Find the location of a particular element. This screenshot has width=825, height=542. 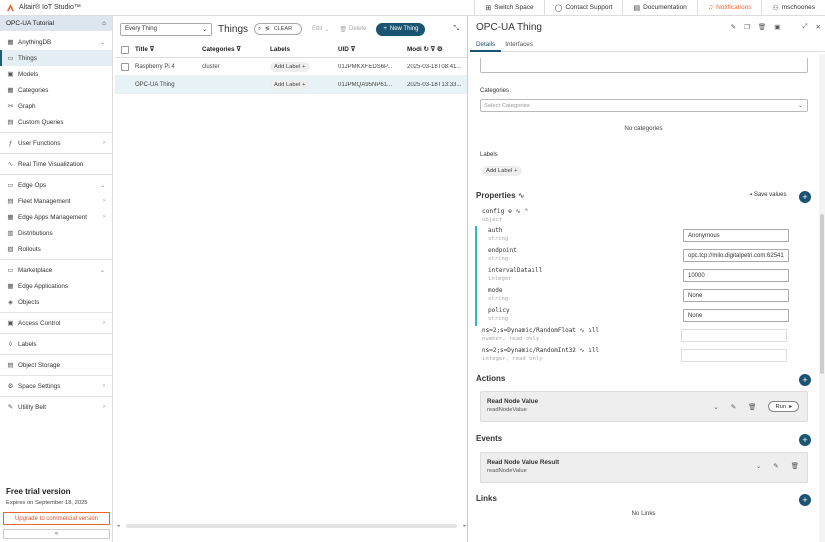

notifications-button: ♫ Notifications is located at coordinates (729, 8).